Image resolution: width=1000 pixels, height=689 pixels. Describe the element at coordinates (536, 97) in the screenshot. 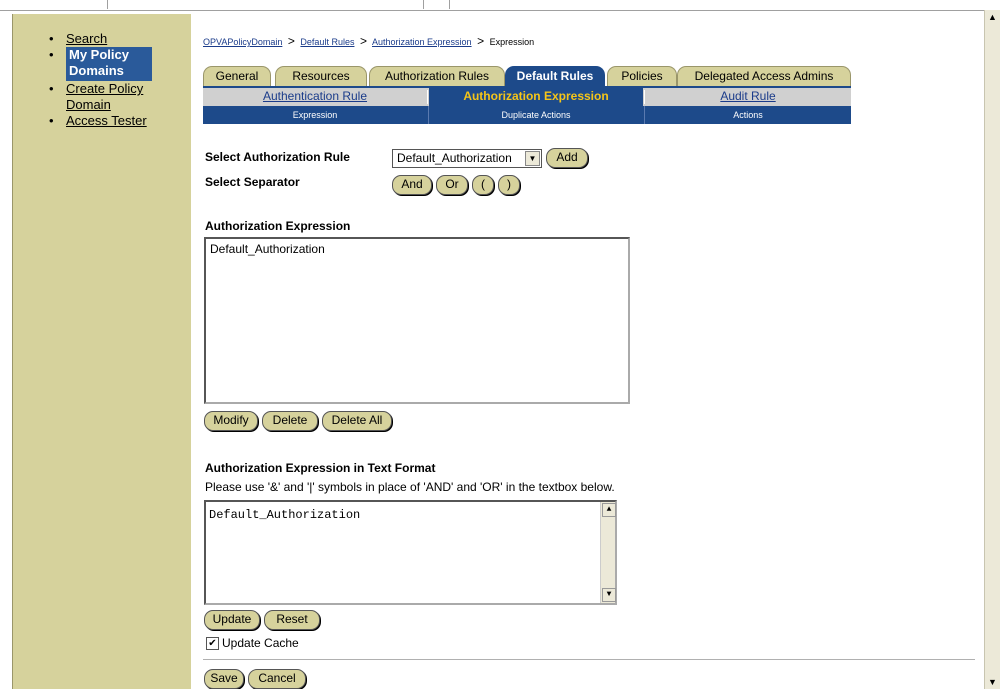

I see `subtab-authorization-expression: Authorization Expression` at that location.